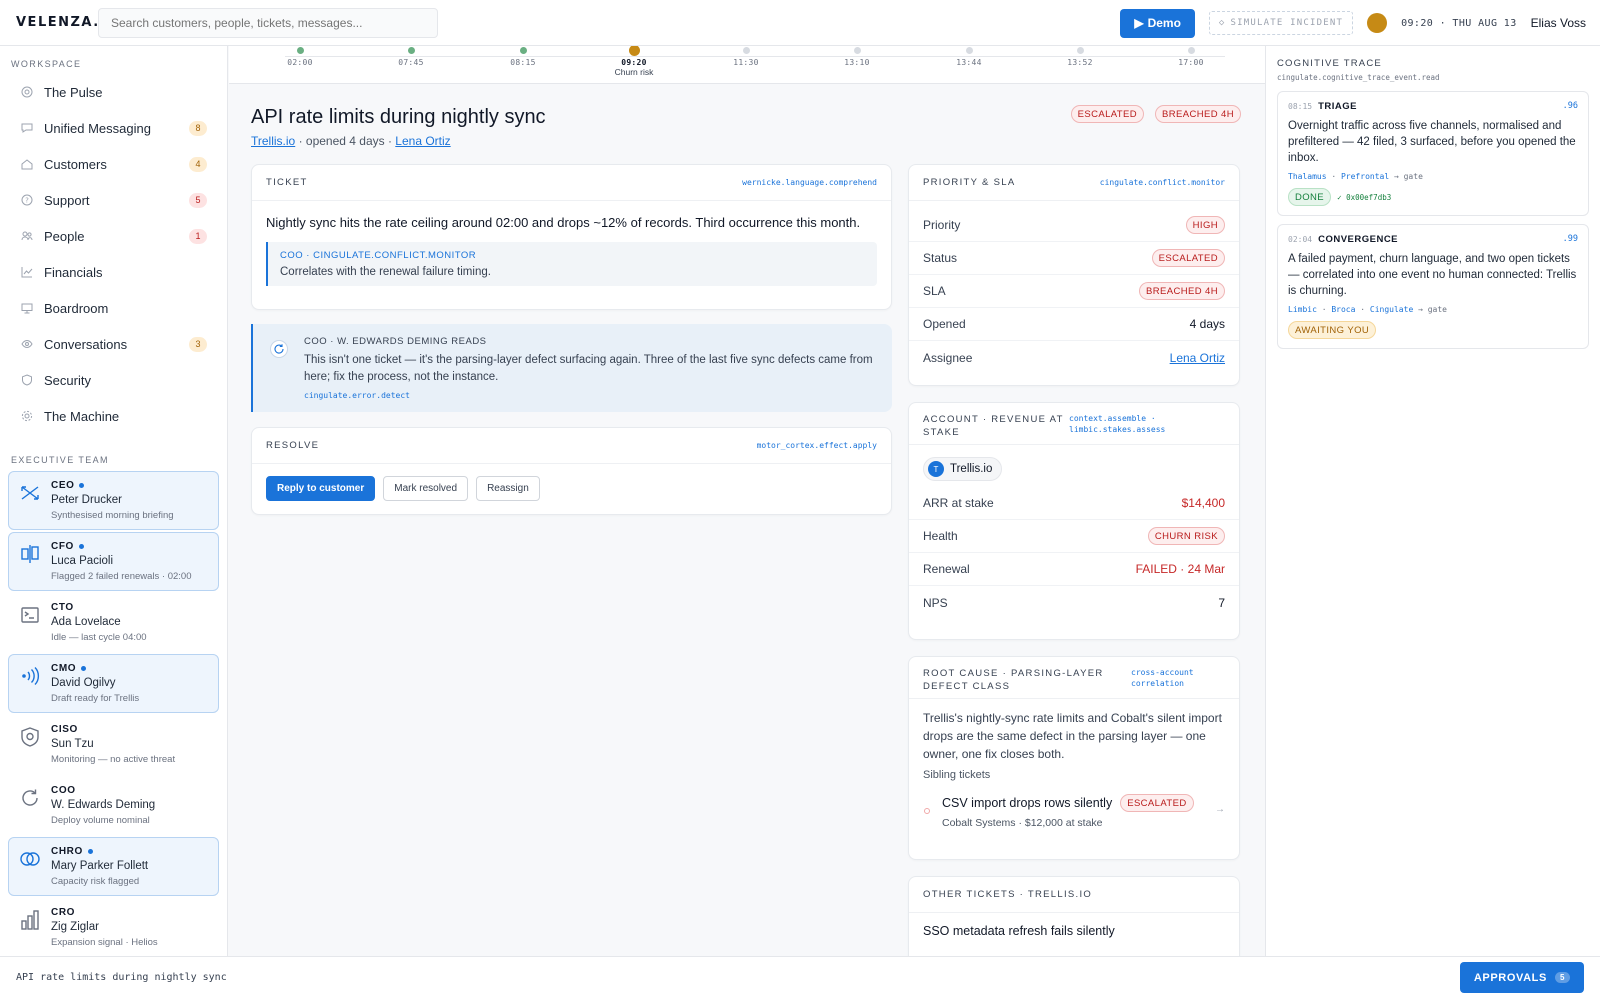  I want to click on timeline-time: 09:20, so click(634, 62).